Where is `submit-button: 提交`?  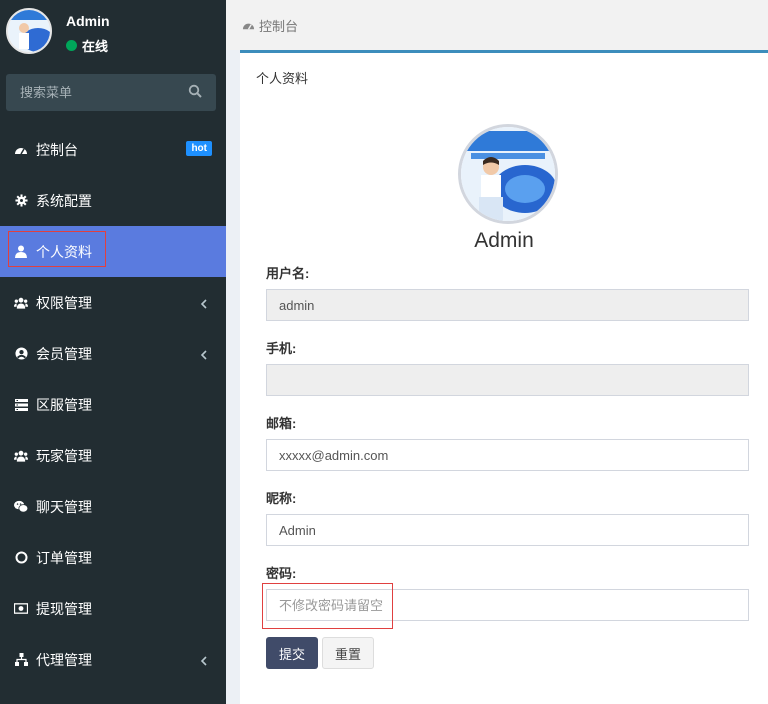 submit-button: 提交 is located at coordinates (292, 653).